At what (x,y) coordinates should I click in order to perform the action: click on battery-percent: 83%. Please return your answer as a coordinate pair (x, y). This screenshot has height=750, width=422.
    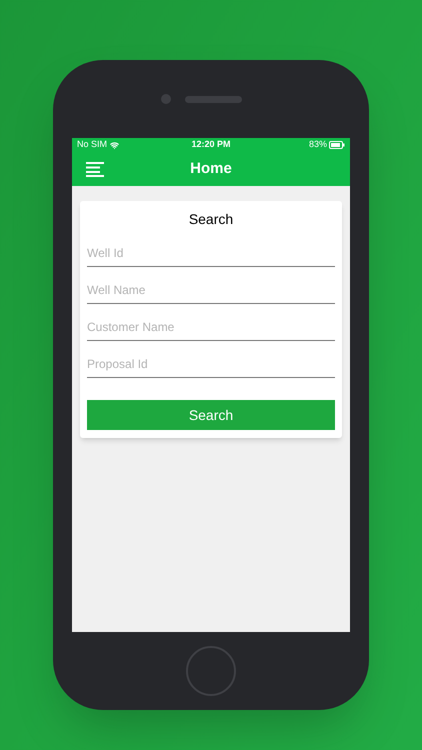
    Looking at the image, I should click on (317, 145).